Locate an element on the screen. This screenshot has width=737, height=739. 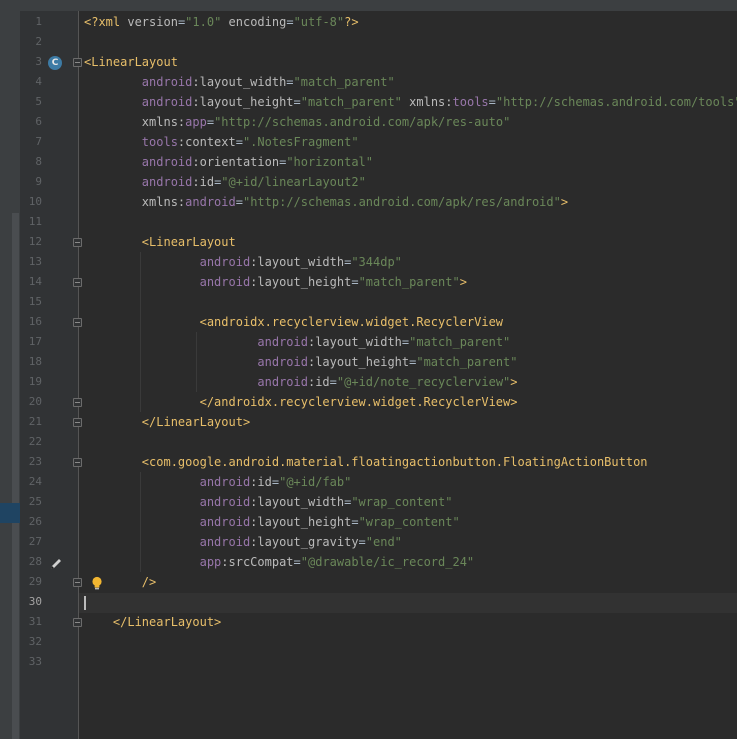
code-line: android:layout_gravity="end" is located at coordinates (243, 542).